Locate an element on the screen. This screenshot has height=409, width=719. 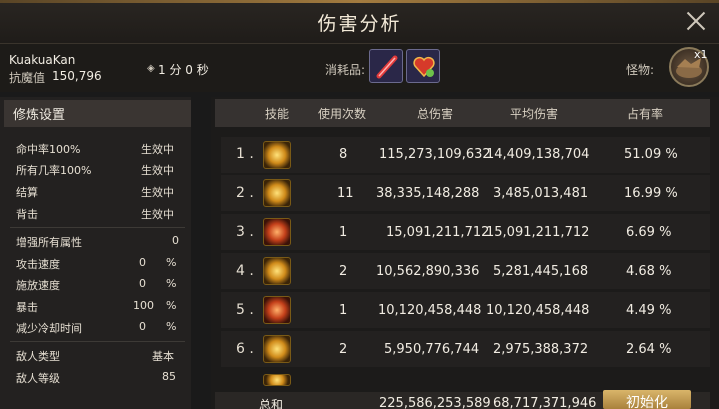
enemy-label: 敌人等级 is located at coordinates (38, 378).